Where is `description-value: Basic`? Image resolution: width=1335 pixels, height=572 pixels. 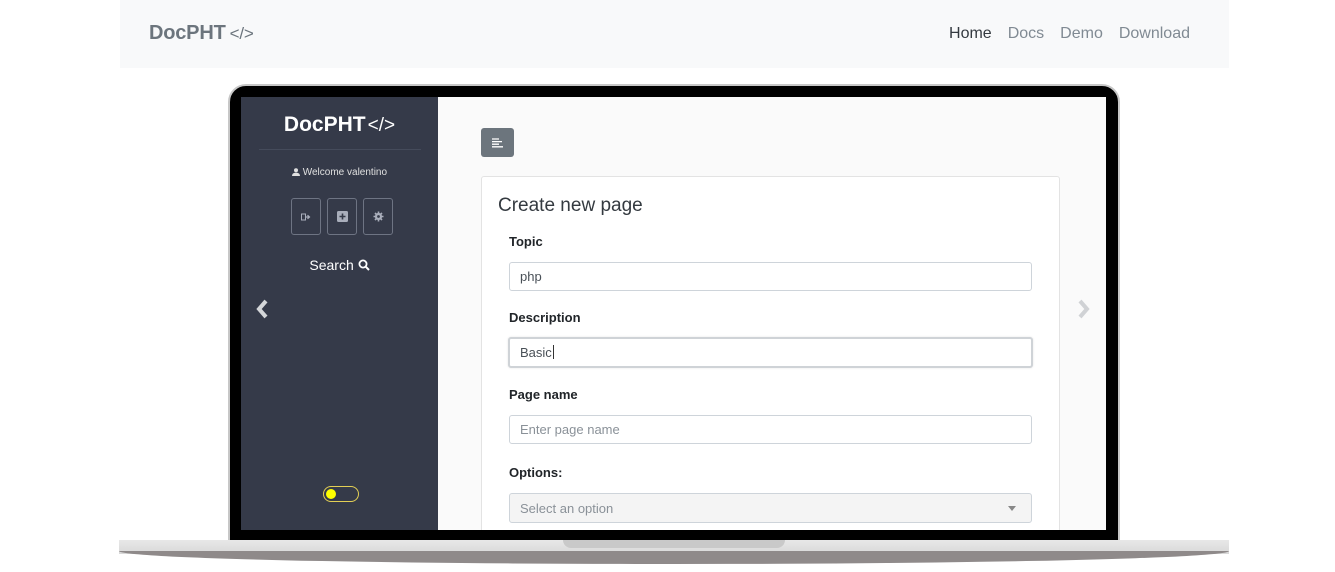 description-value: Basic is located at coordinates (536, 352).